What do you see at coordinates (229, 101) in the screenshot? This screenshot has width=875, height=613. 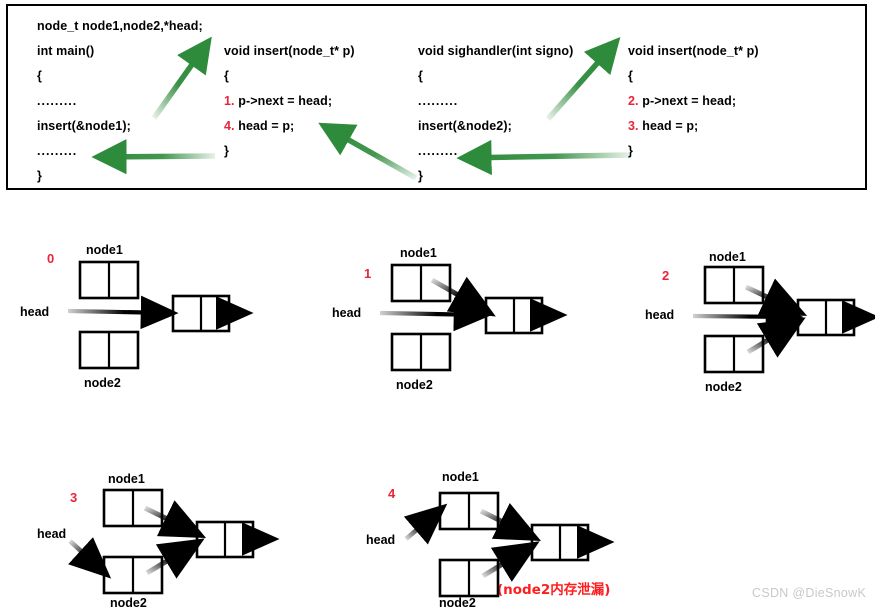 I see `step-number: 1.` at bounding box center [229, 101].